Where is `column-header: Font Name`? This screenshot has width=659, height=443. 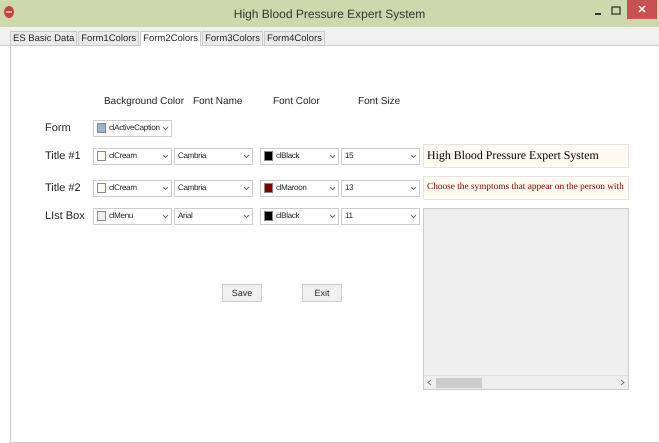 column-header: Font Name is located at coordinates (217, 101).